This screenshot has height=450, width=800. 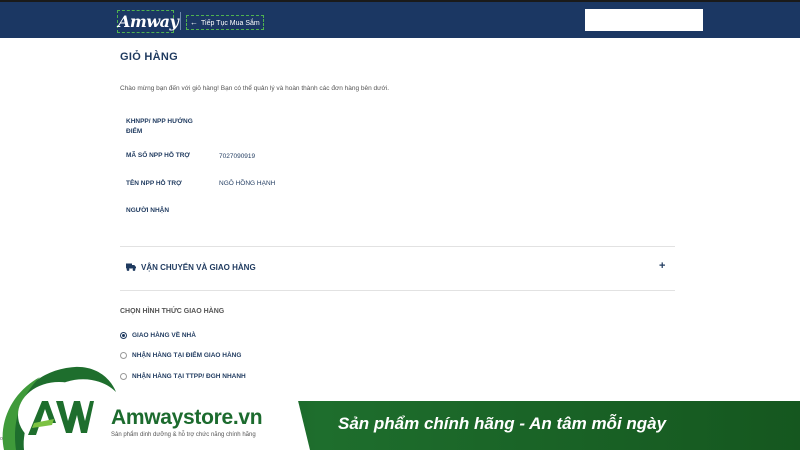 What do you see at coordinates (230, 23) in the screenshot?
I see `continue-shopping-label: Tiếp Tục Mua Sắm` at bounding box center [230, 23].